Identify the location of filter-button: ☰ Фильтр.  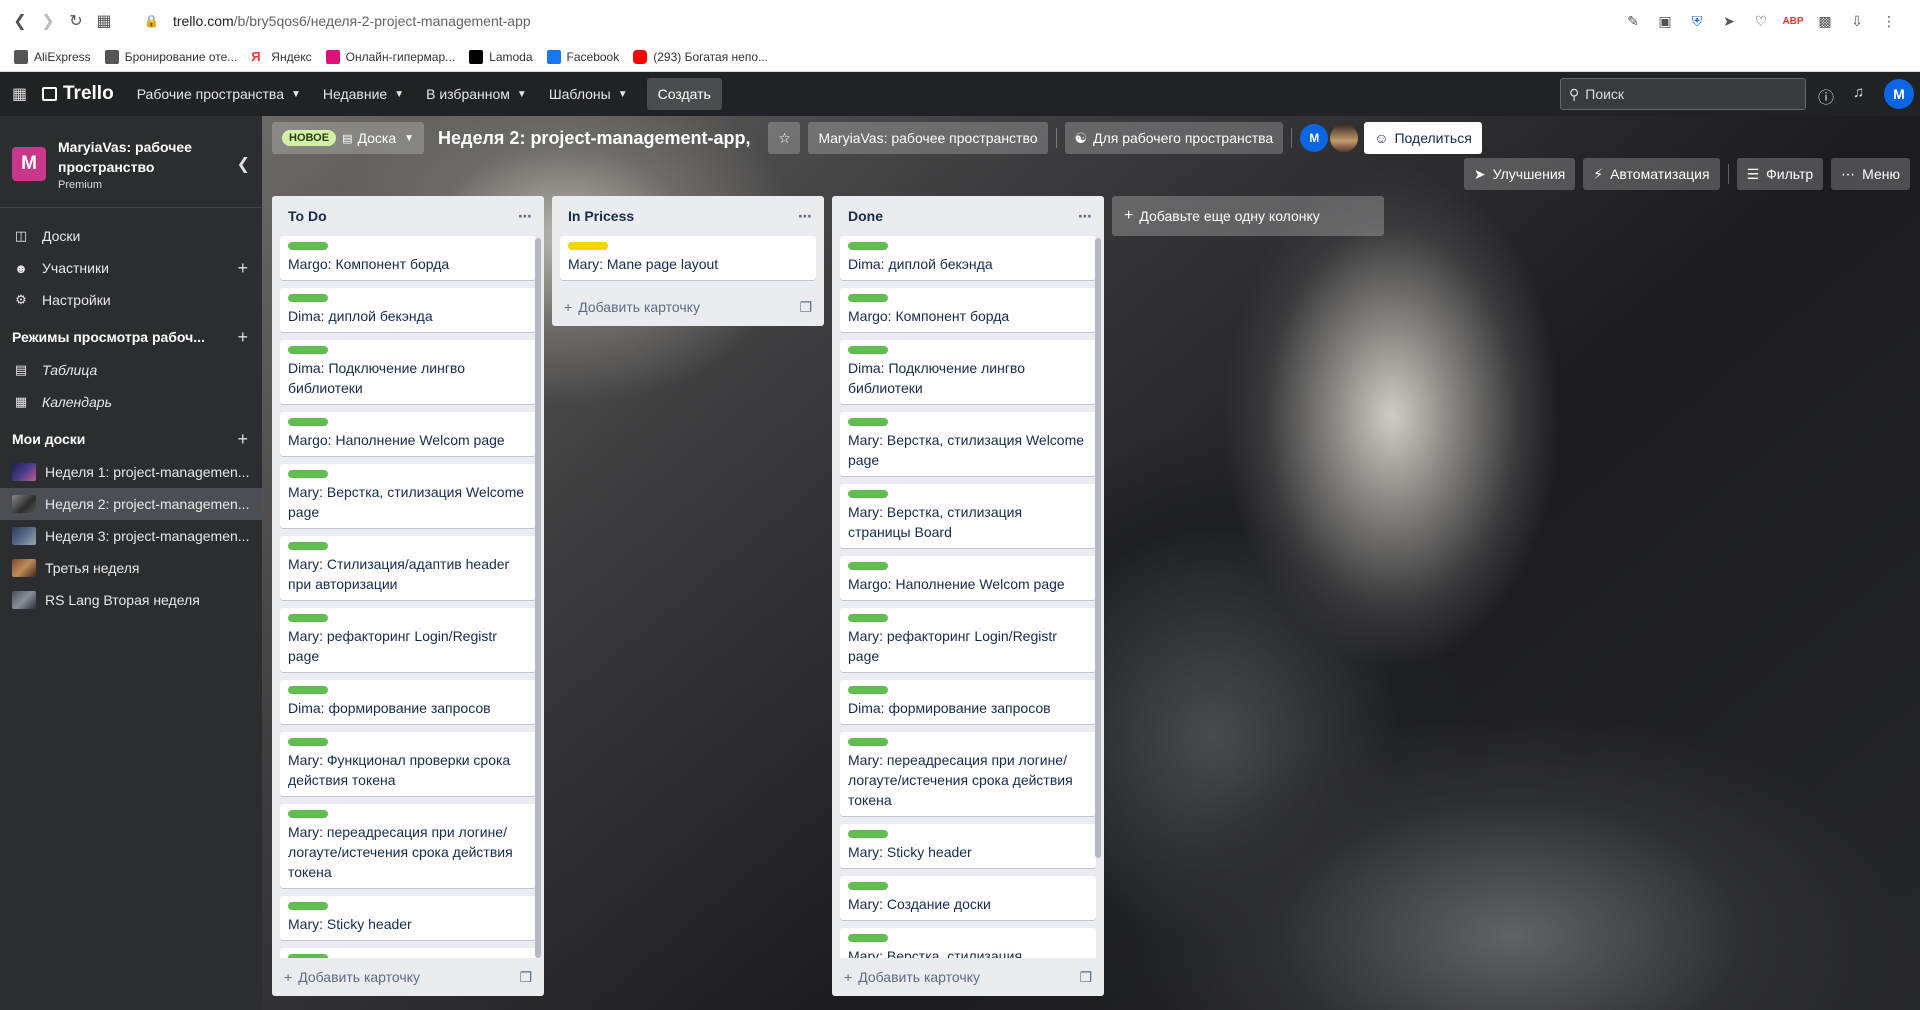
(1780, 174).